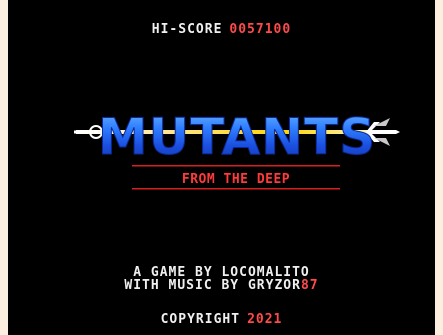 The width and height of the screenshot is (443, 335). What do you see at coordinates (265, 319) in the screenshot?
I see `copyright-year: 2021` at bounding box center [265, 319].